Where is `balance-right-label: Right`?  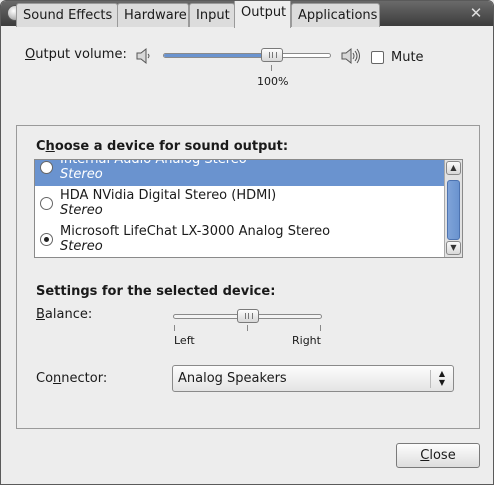 balance-right-label: Right is located at coordinates (306, 340).